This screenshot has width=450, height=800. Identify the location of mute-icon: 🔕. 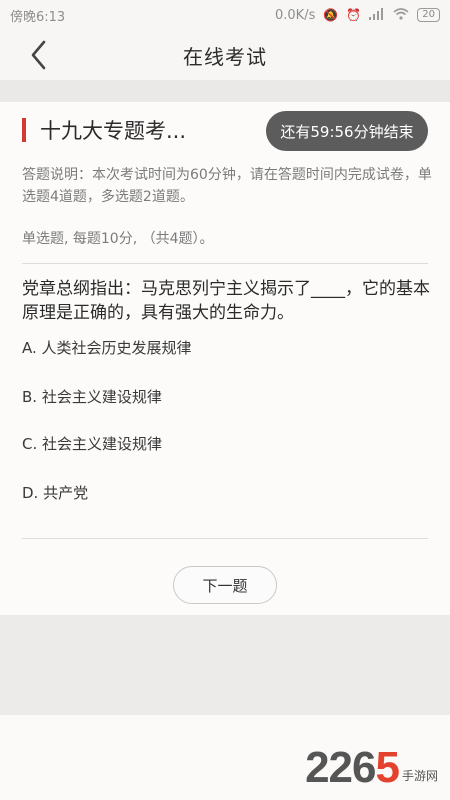
(331, 15).